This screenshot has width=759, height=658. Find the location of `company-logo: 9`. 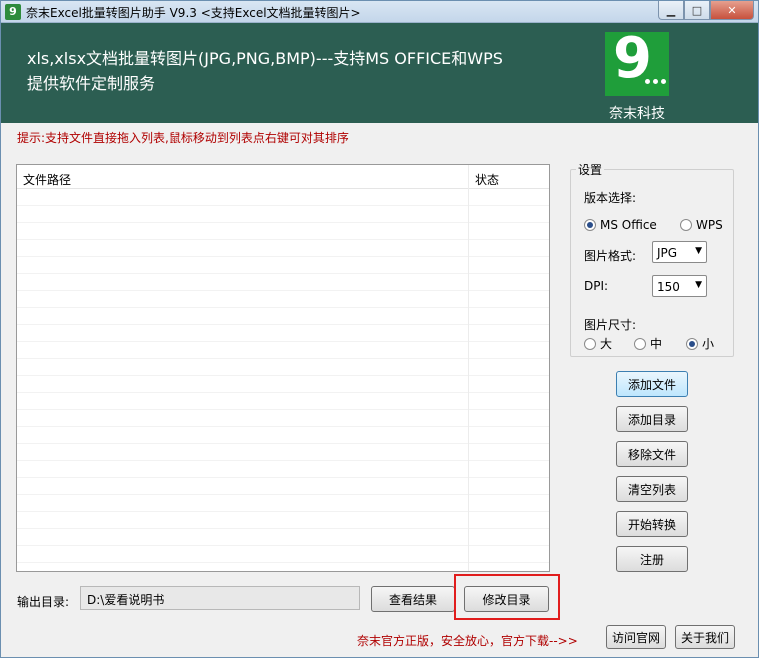

company-logo: 9 is located at coordinates (637, 61).